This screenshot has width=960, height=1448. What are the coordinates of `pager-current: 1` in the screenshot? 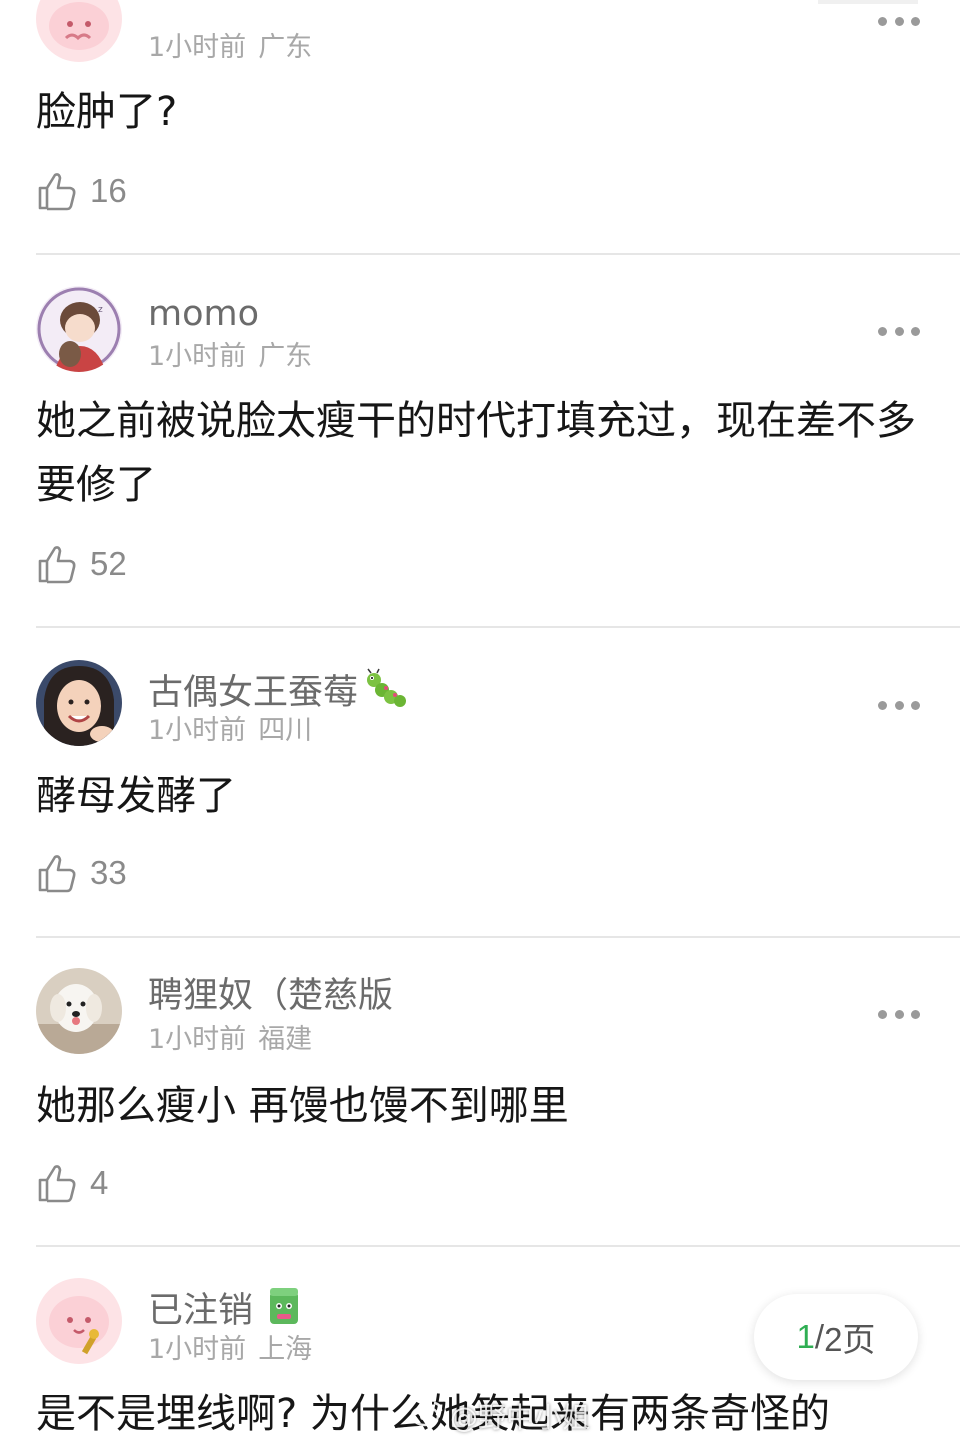 It's located at (805, 1336).